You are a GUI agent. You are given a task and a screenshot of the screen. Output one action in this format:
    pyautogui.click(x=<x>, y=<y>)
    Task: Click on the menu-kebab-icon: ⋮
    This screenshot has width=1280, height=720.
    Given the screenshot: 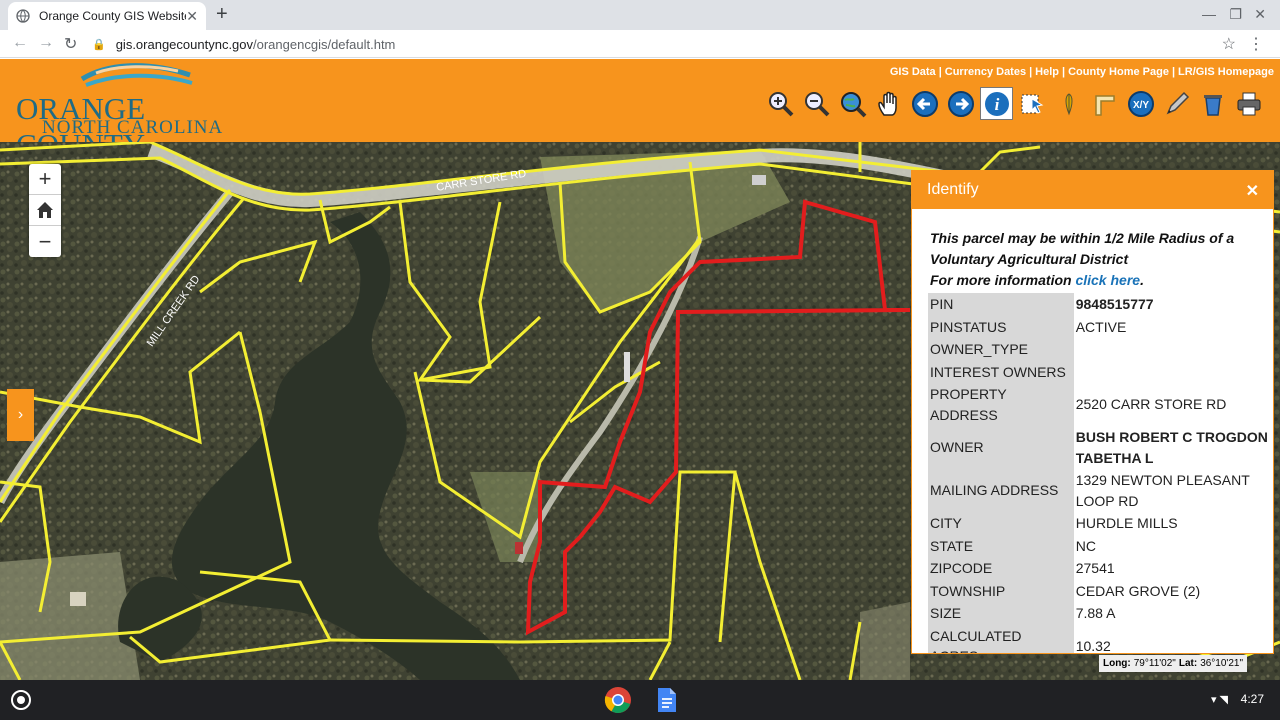 What is the action you would take?
    pyautogui.click(x=1256, y=44)
    